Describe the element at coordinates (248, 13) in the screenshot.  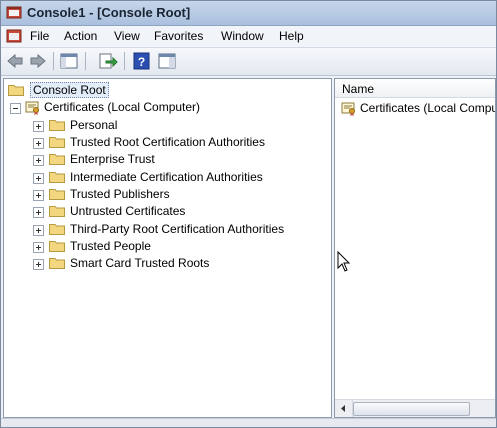
I see `title-bar: Console1 - [Console Root]` at that location.